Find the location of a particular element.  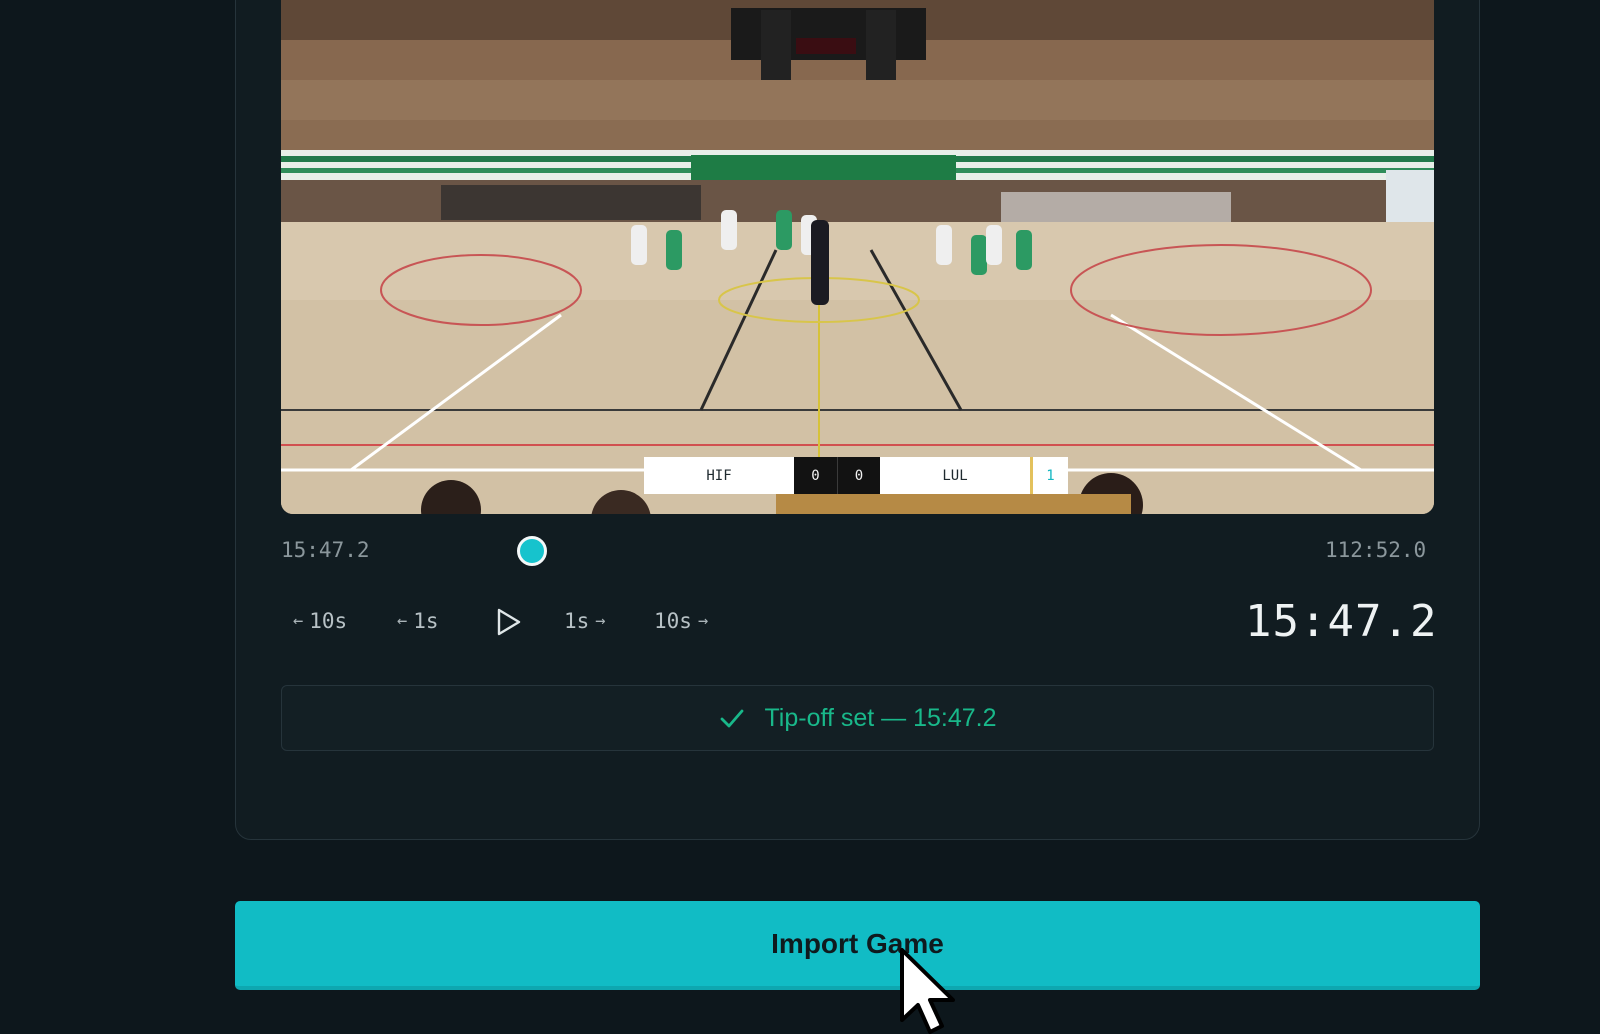

home-score: 0 is located at coordinates (815, 475).